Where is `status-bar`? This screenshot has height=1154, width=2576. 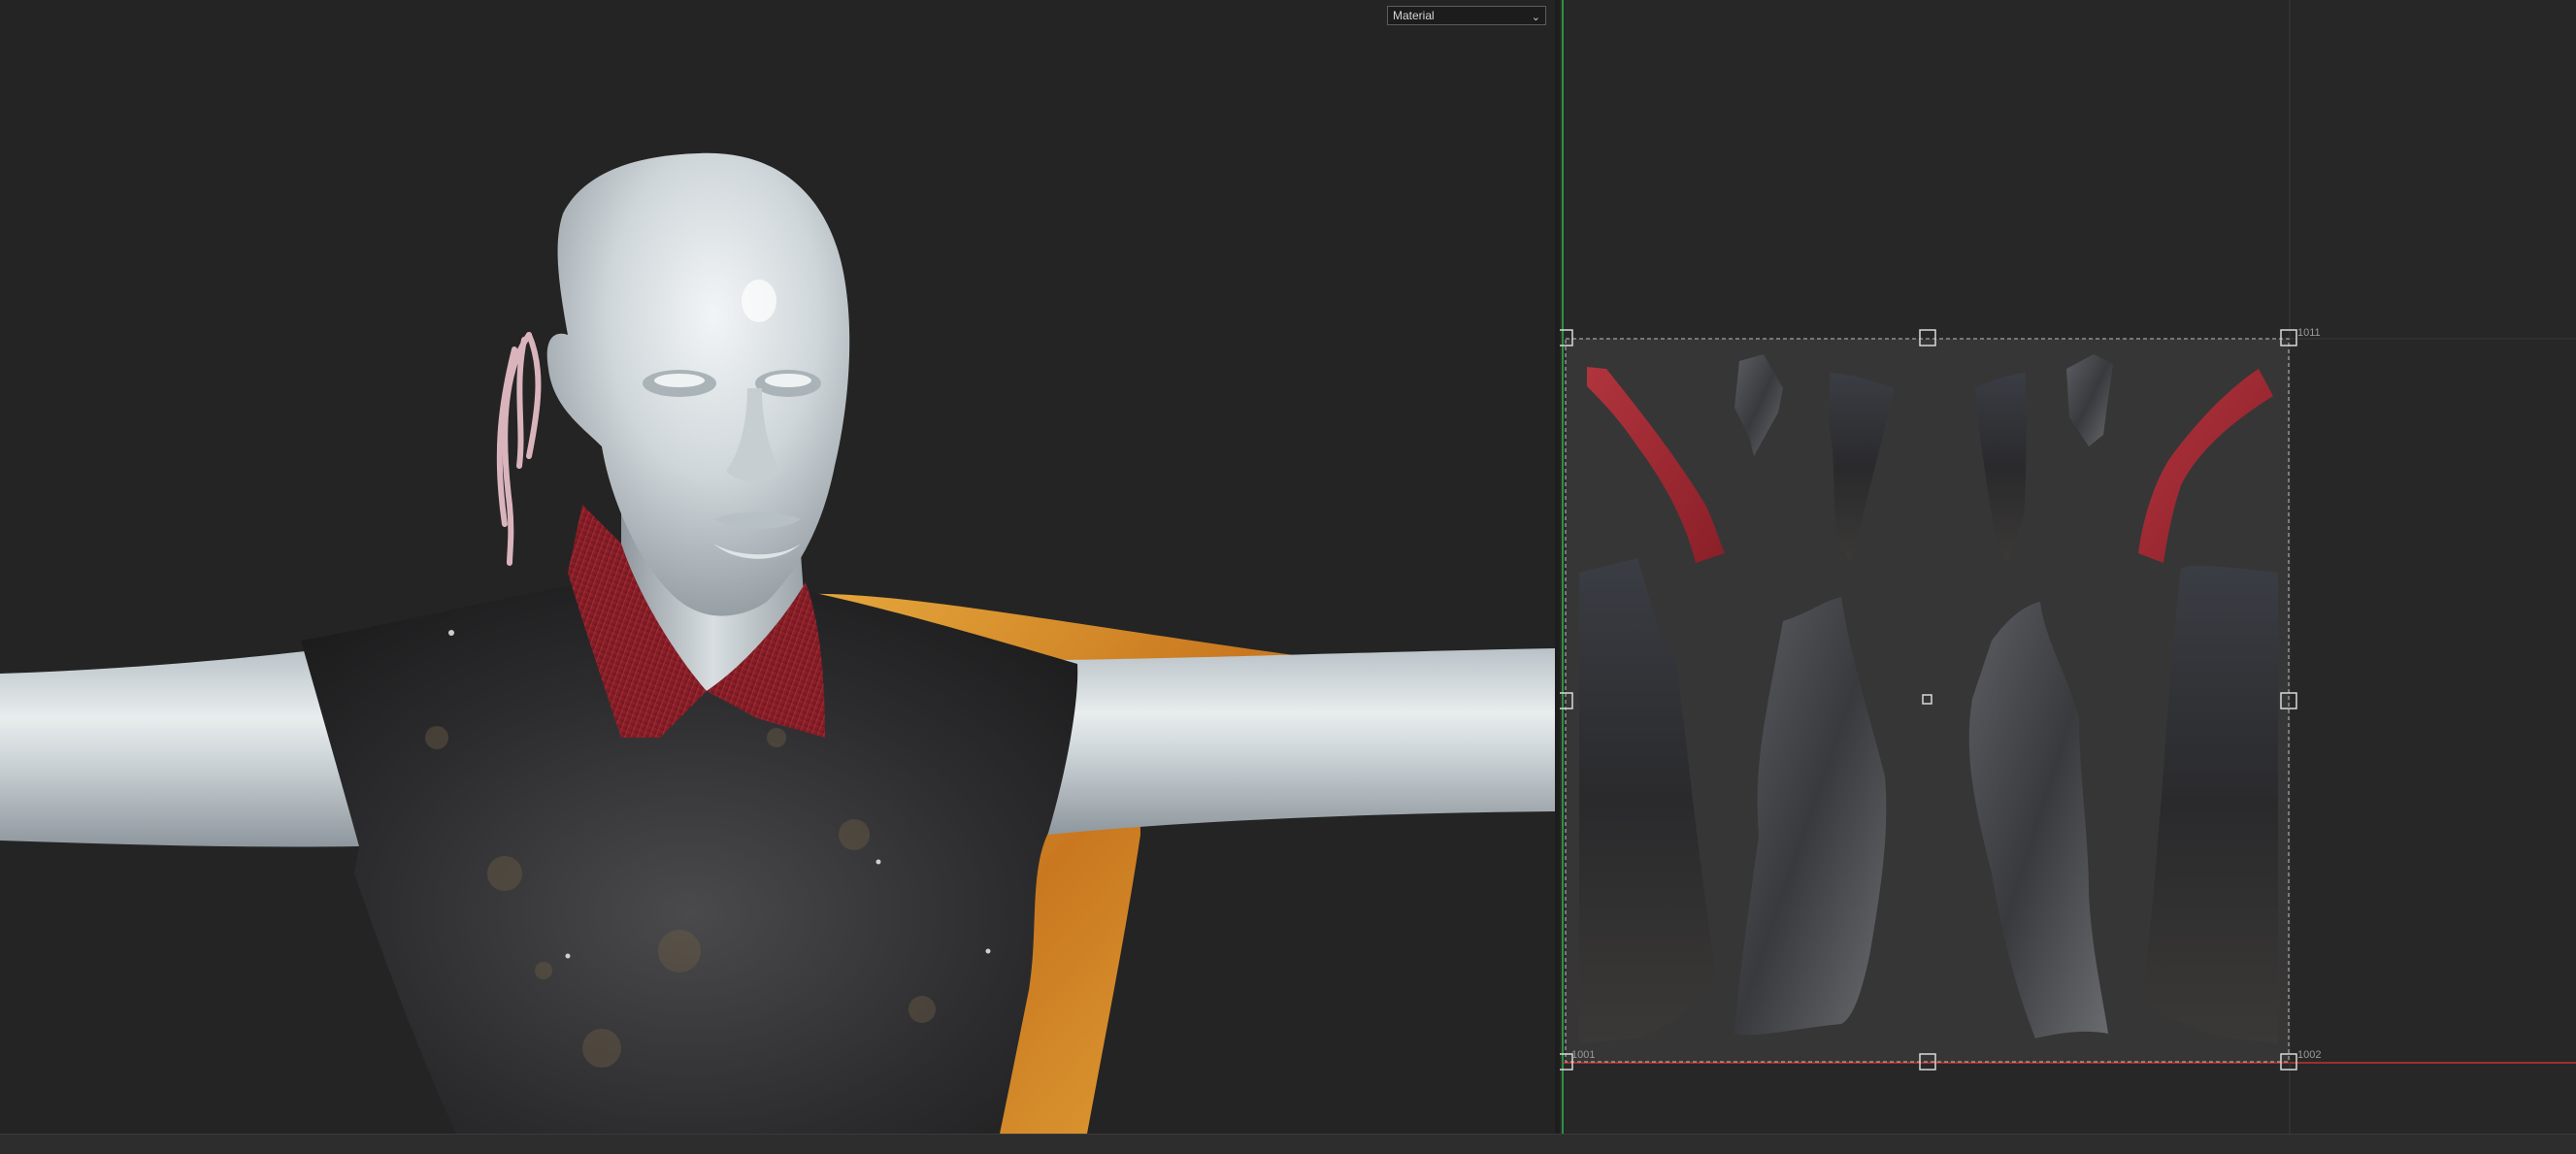
status-bar is located at coordinates (1288, 1144).